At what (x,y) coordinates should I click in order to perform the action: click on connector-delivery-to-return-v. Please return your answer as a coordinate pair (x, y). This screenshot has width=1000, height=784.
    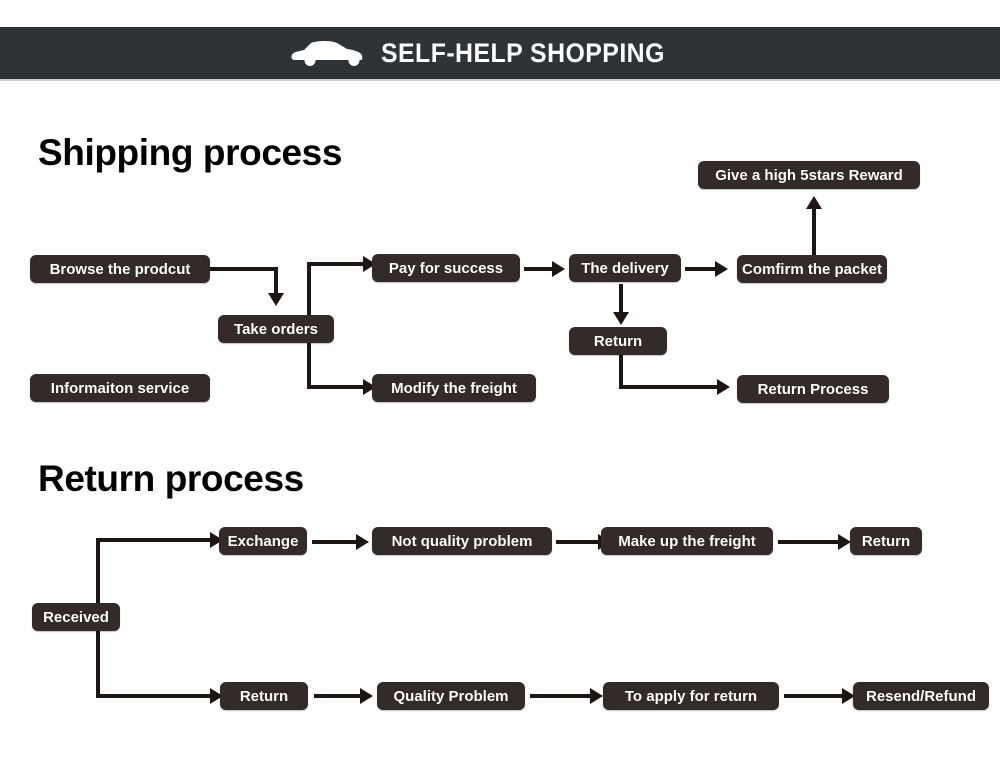
    Looking at the image, I should click on (621, 299).